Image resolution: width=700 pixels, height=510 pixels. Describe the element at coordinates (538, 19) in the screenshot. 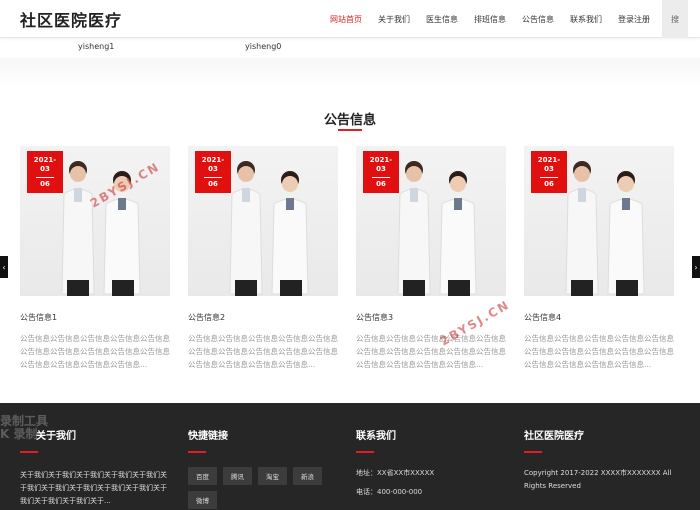

I see `nav-item-notices: 公告信息` at that location.